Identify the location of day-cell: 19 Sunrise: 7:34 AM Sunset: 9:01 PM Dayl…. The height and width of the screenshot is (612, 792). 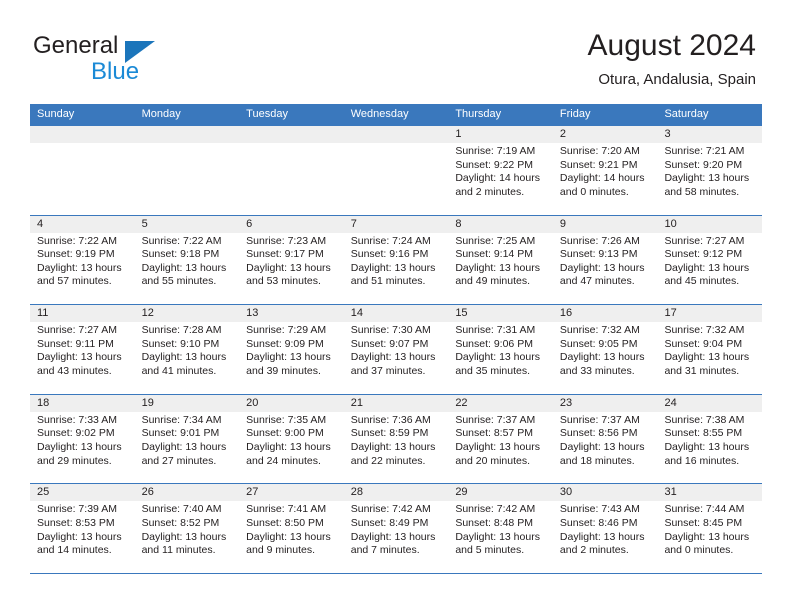
(187, 439).